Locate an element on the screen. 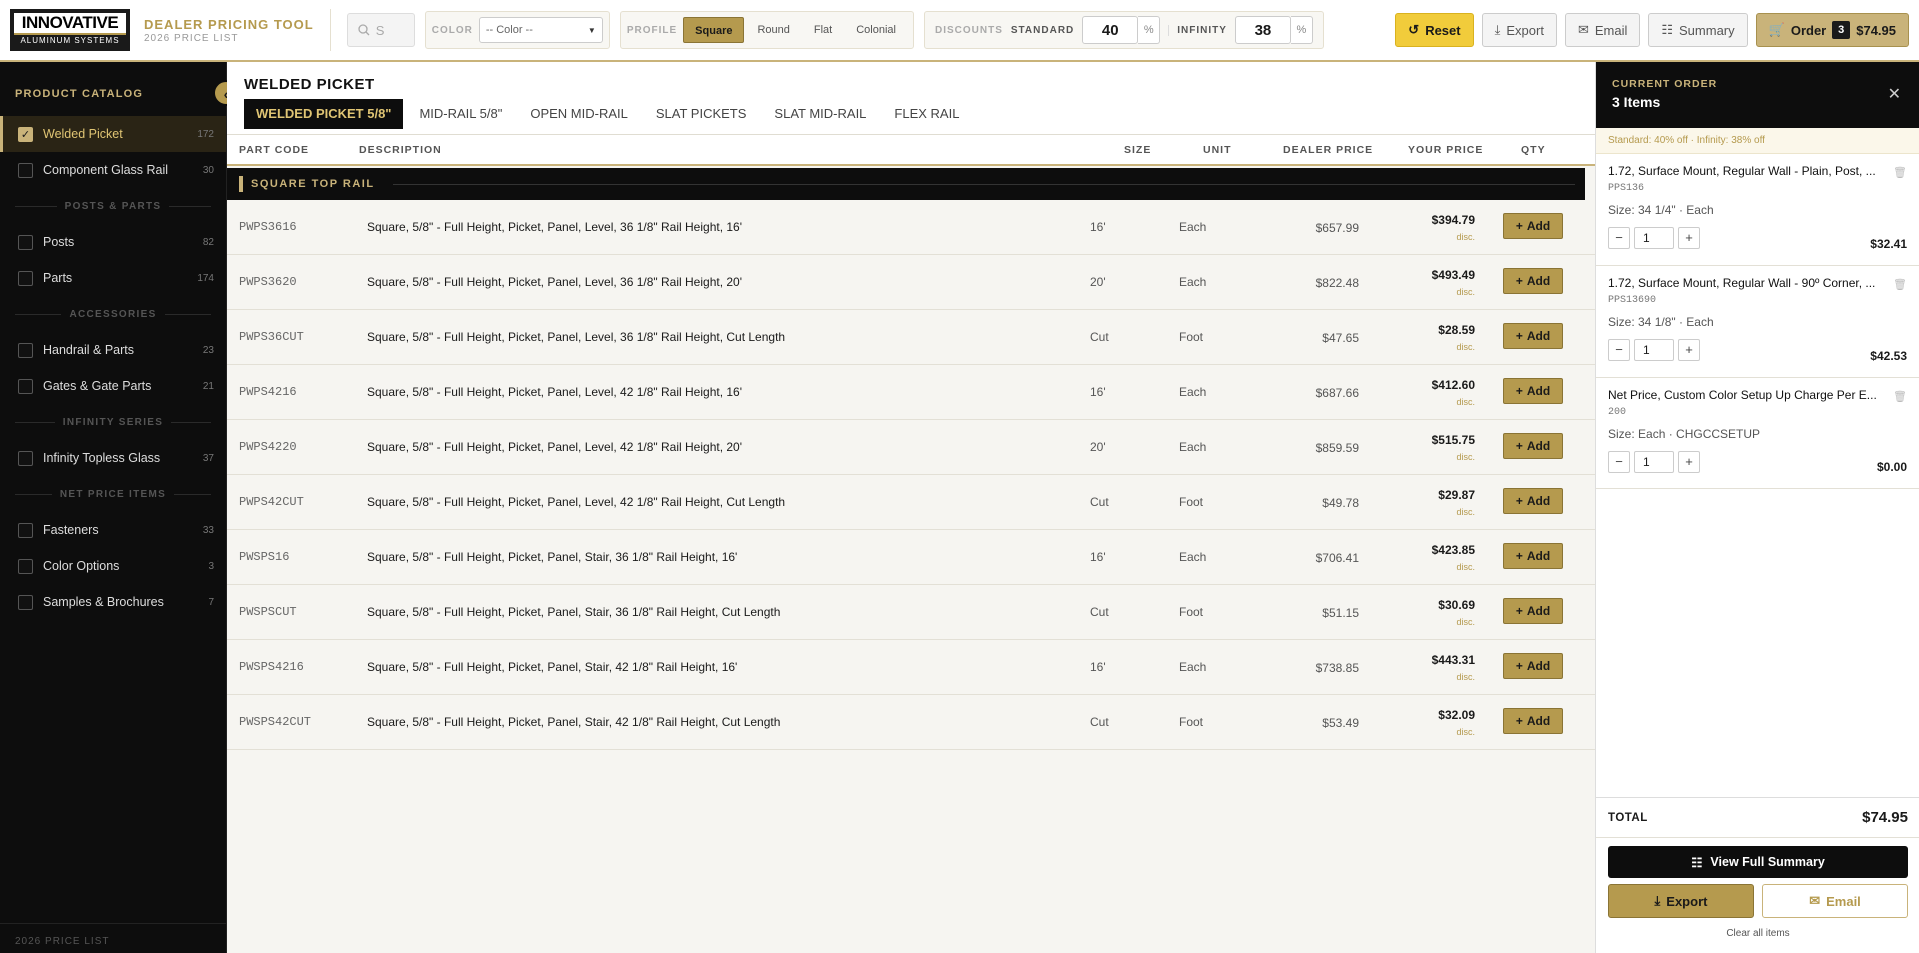 This screenshot has width=1919, height=953. sidebar-item-infinity-glass: Infinity Topless Glass 37 is located at coordinates (113, 458).